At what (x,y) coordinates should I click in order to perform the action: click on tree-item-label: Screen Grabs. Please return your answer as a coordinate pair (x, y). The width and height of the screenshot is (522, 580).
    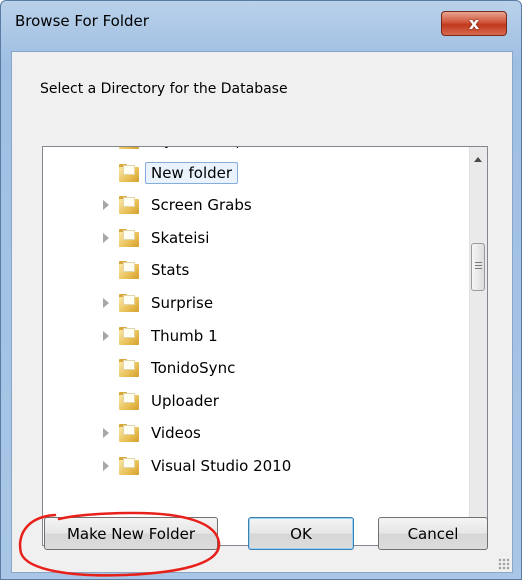
    Looking at the image, I should click on (201, 205).